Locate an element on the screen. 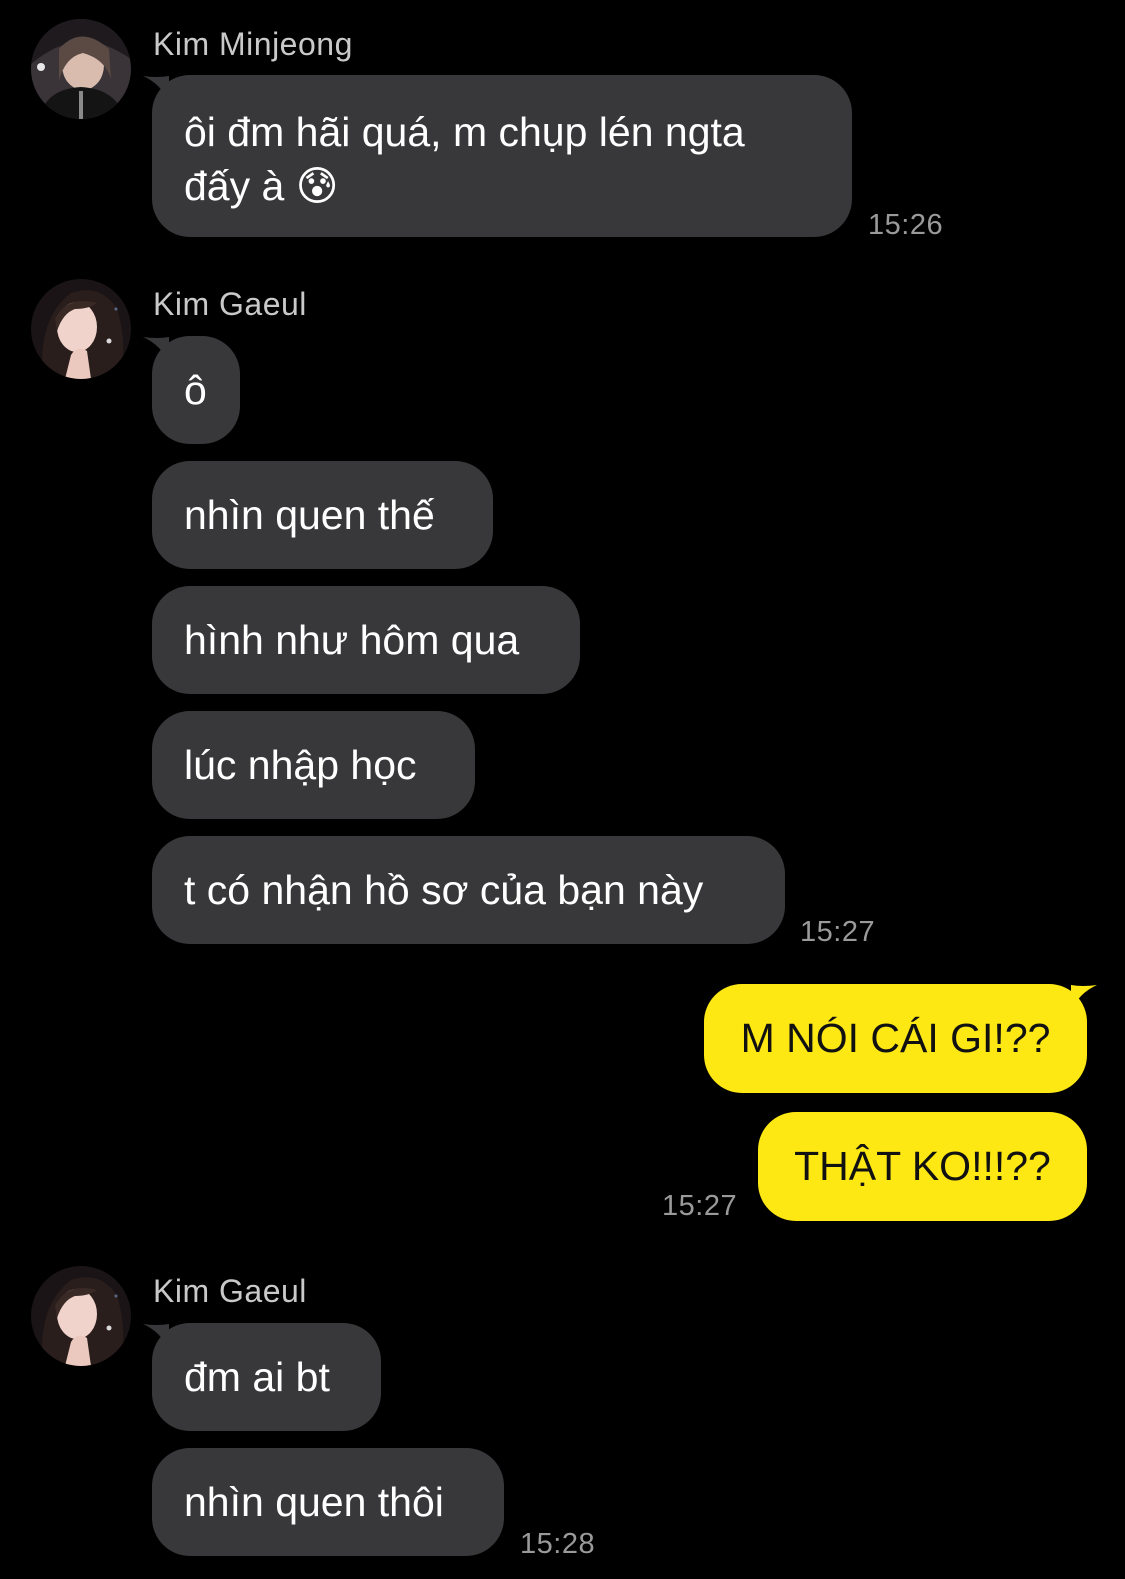 This screenshot has height=1579, width=1125. message-text: M NÓI CÁI GI!?? is located at coordinates (895, 1038).